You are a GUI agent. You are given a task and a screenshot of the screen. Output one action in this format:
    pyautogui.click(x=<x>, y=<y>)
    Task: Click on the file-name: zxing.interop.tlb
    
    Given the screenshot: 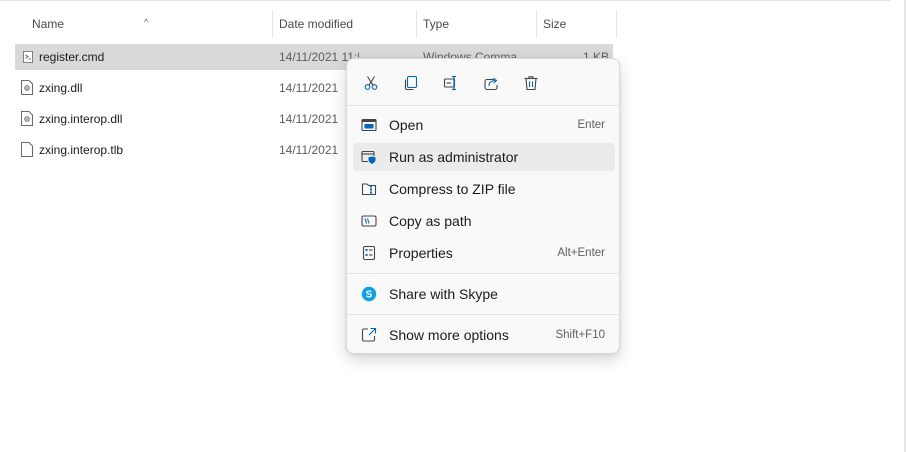 What is the action you would take?
    pyautogui.click(x=81, y=150)
    